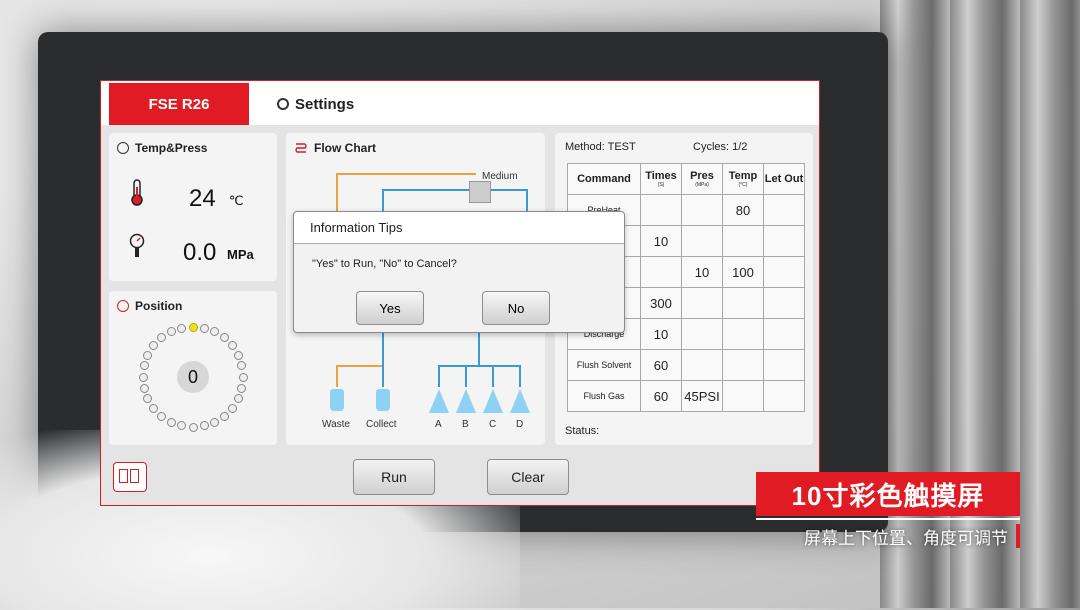 The height and width of the screenshot is (610, 1080). What do you see at coordinates (480, 192) in the screenshot?
I see `valve-icon` at bounding box center [480, 192].